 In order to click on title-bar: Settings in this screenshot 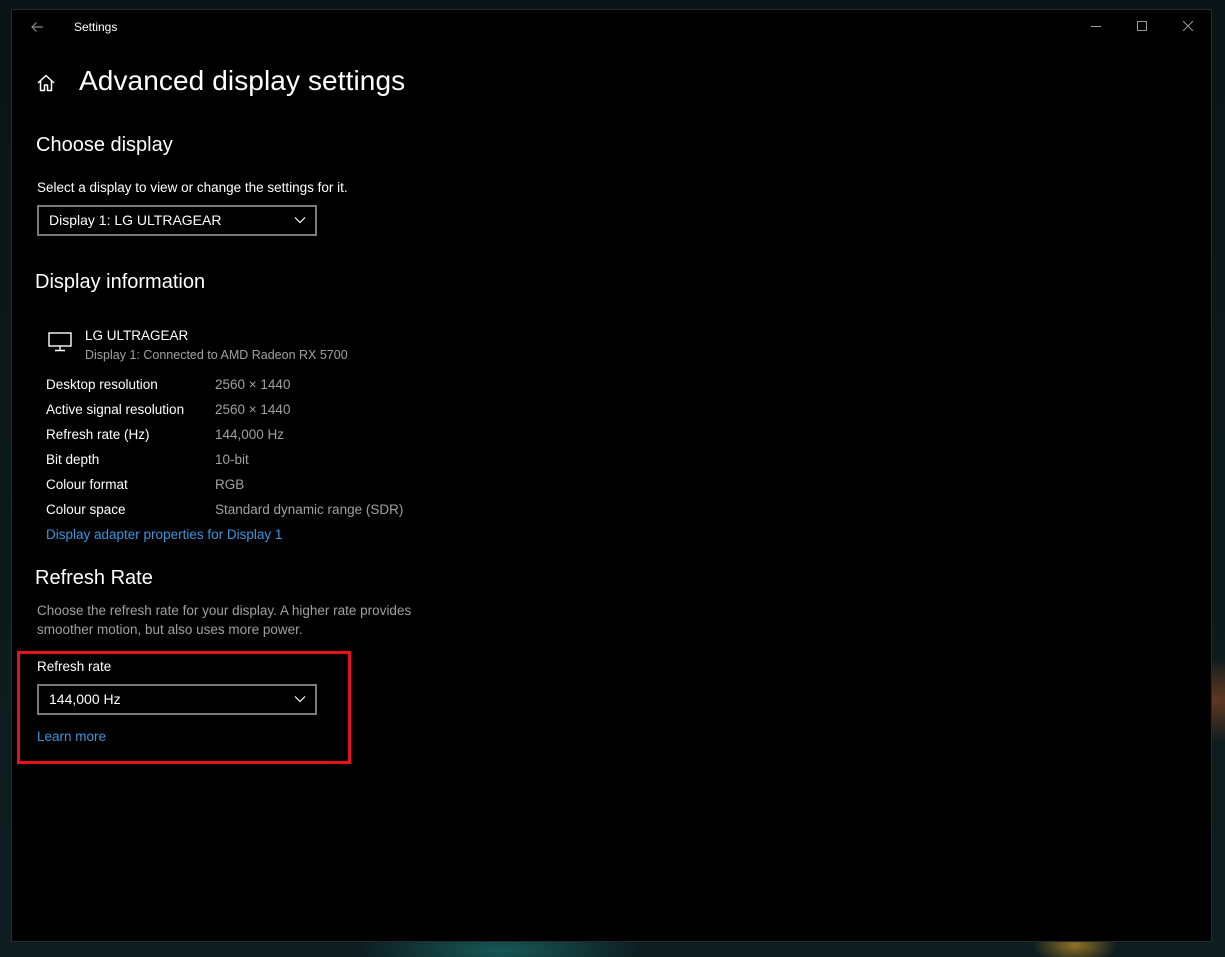, I will do `click(611, 27)`.